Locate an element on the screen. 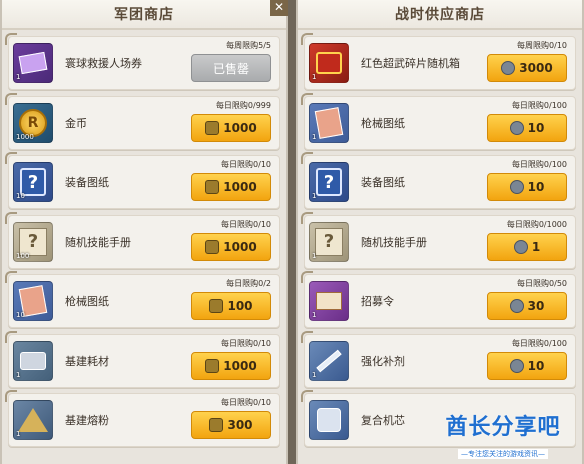 The width and height of the screenshot is (584, 464). item-name: 红色超武碎片随机箱 is located at coordinates (410, 63).